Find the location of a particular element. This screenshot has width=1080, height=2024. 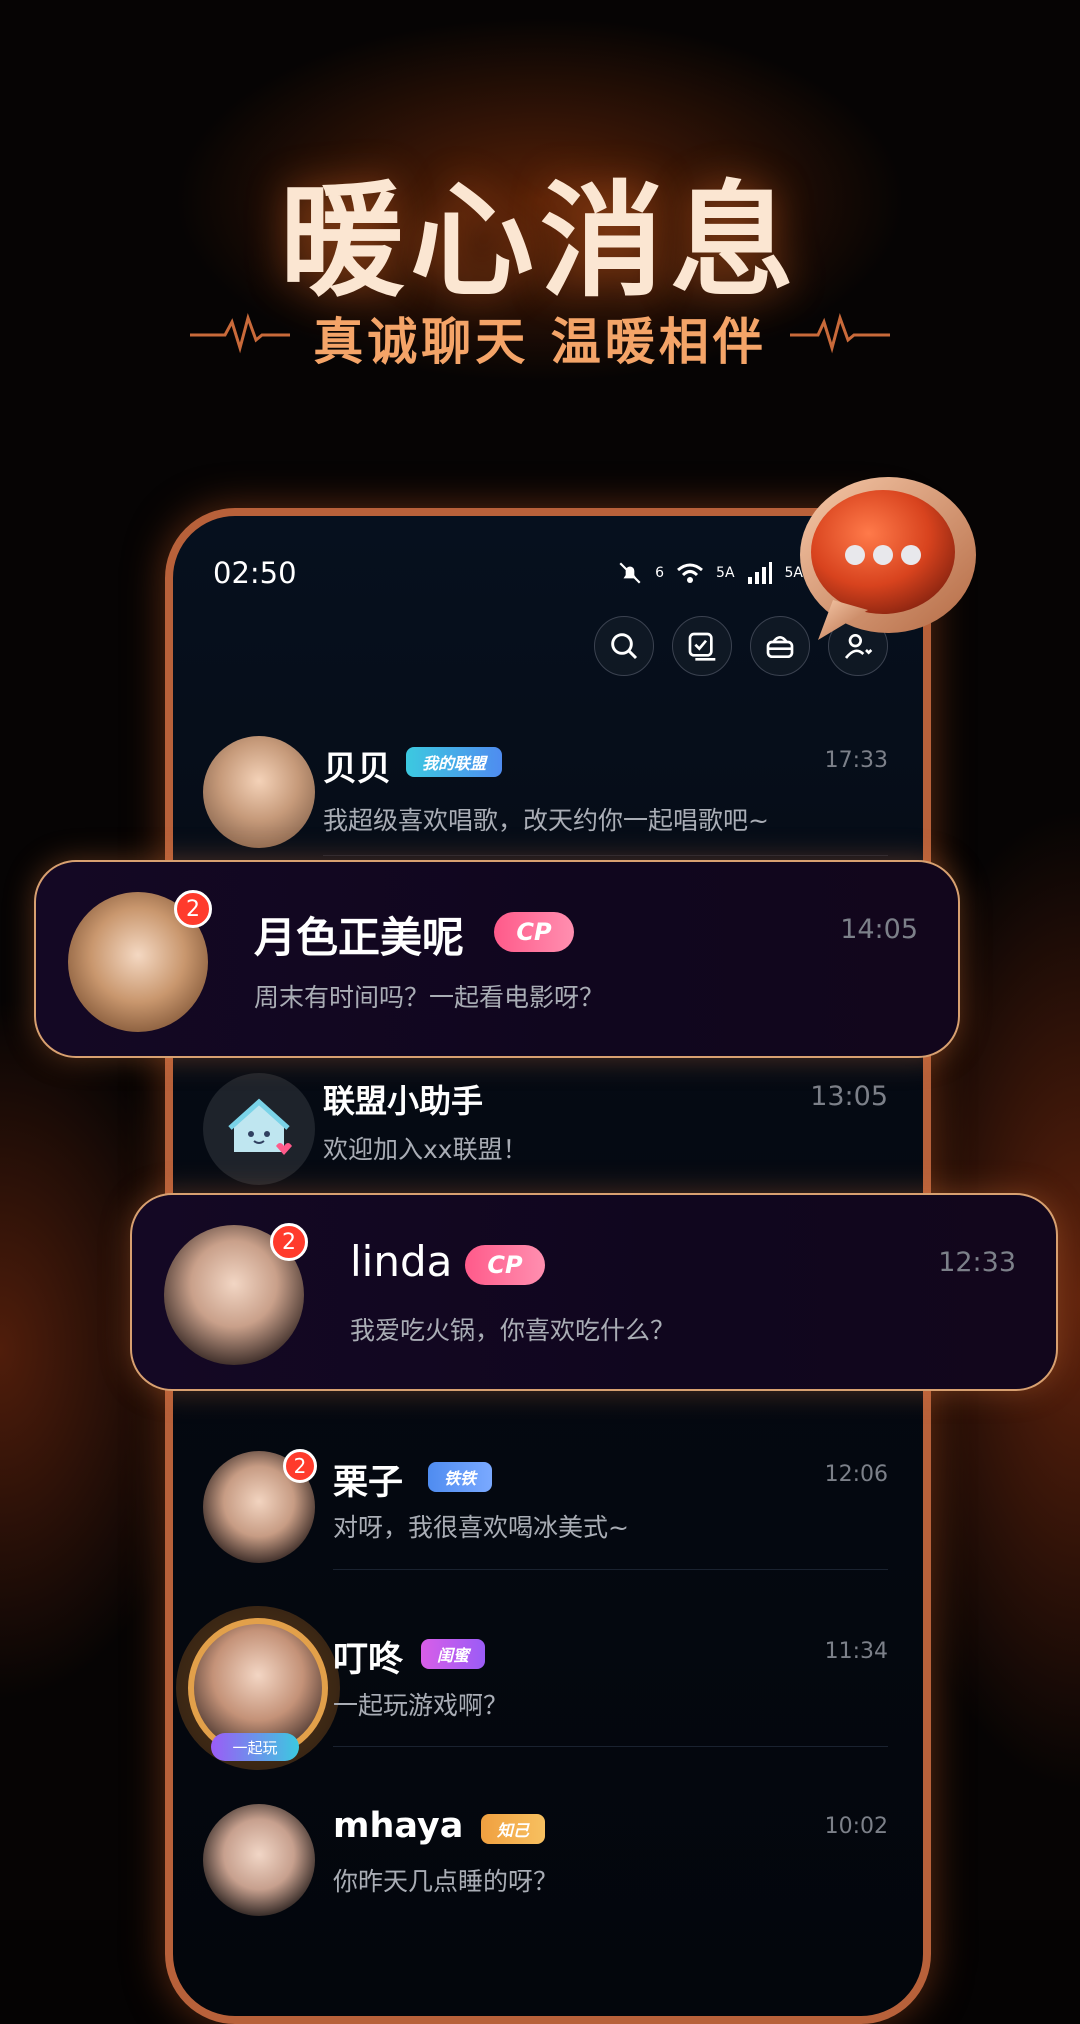

chat-name: 栗子 is located at coordinates (368, 1483).